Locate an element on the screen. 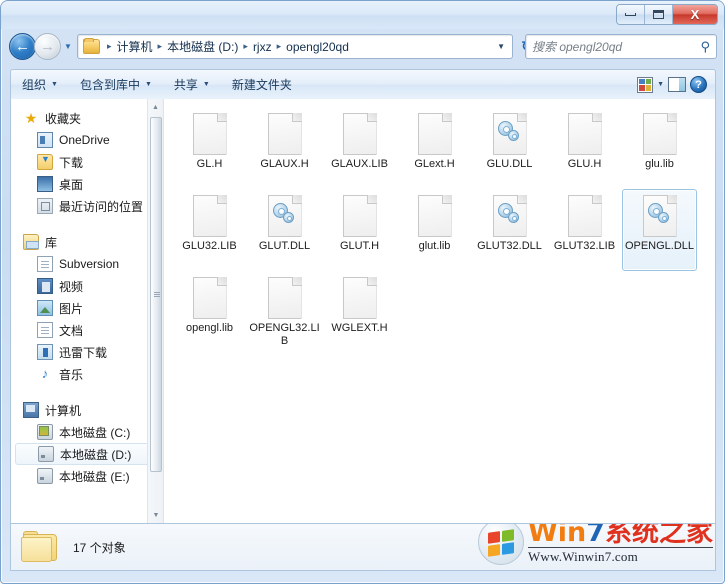 This screenshot has width=725, height=584. search-icon: ⚲ is located at coordinates (705, 46).